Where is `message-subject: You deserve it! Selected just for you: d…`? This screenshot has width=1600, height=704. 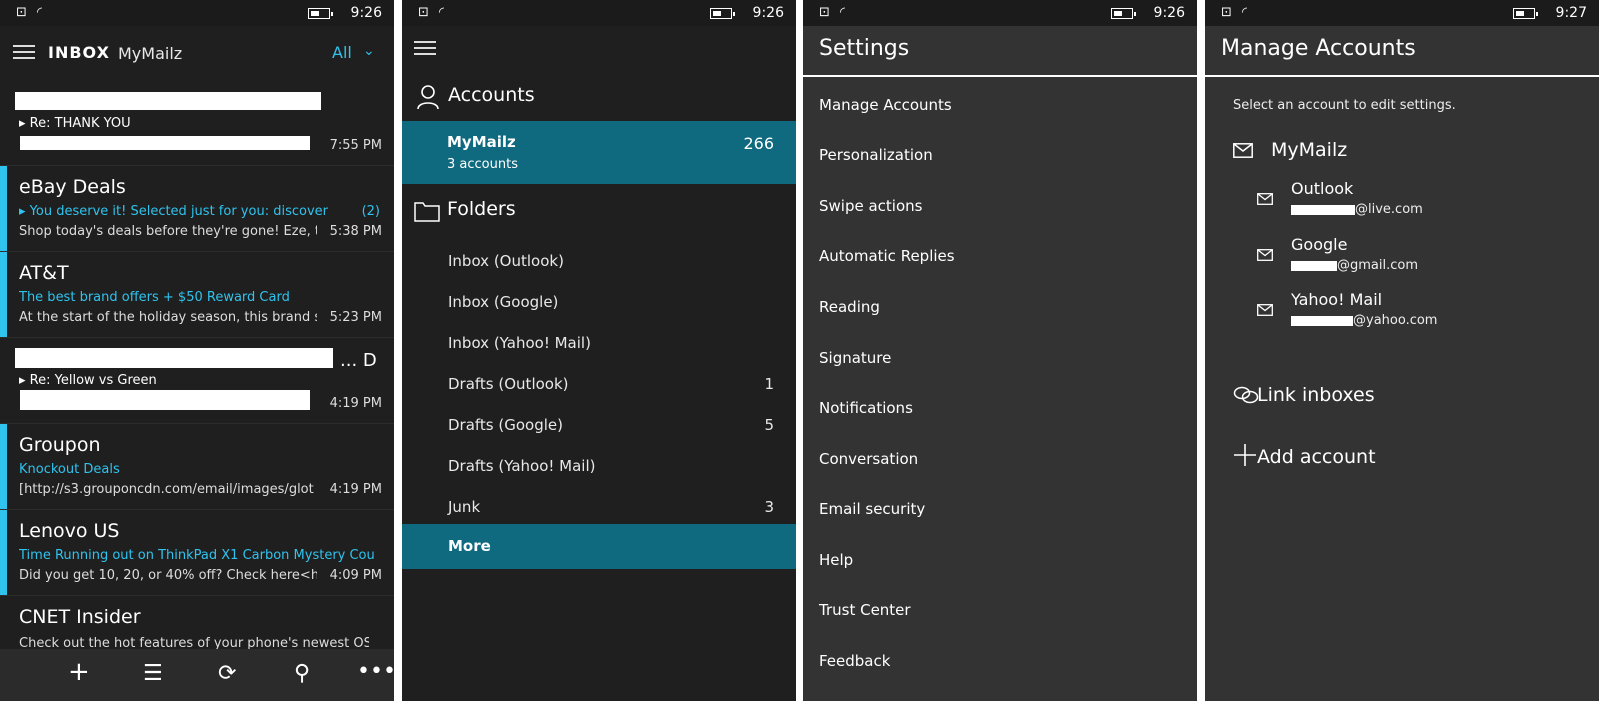
message-subject: You deserve it! Selected just for you: d… is located at coordinates (179, 211).